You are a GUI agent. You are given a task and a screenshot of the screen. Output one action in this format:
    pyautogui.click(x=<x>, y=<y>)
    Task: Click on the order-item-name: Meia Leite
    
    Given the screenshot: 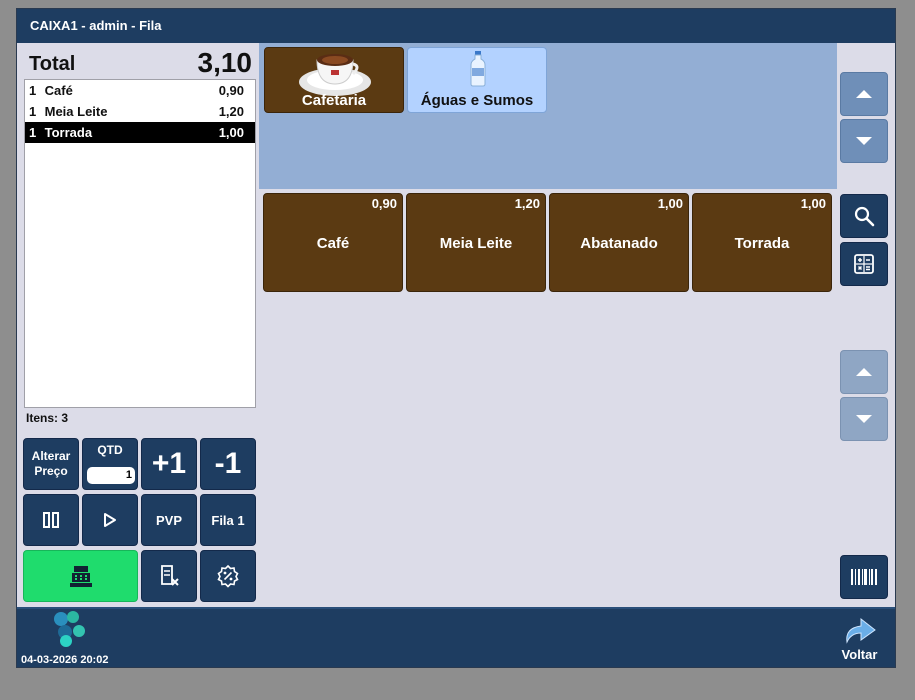 What is the action you would take?
    pyautogui.click(x=76, y=111)
    